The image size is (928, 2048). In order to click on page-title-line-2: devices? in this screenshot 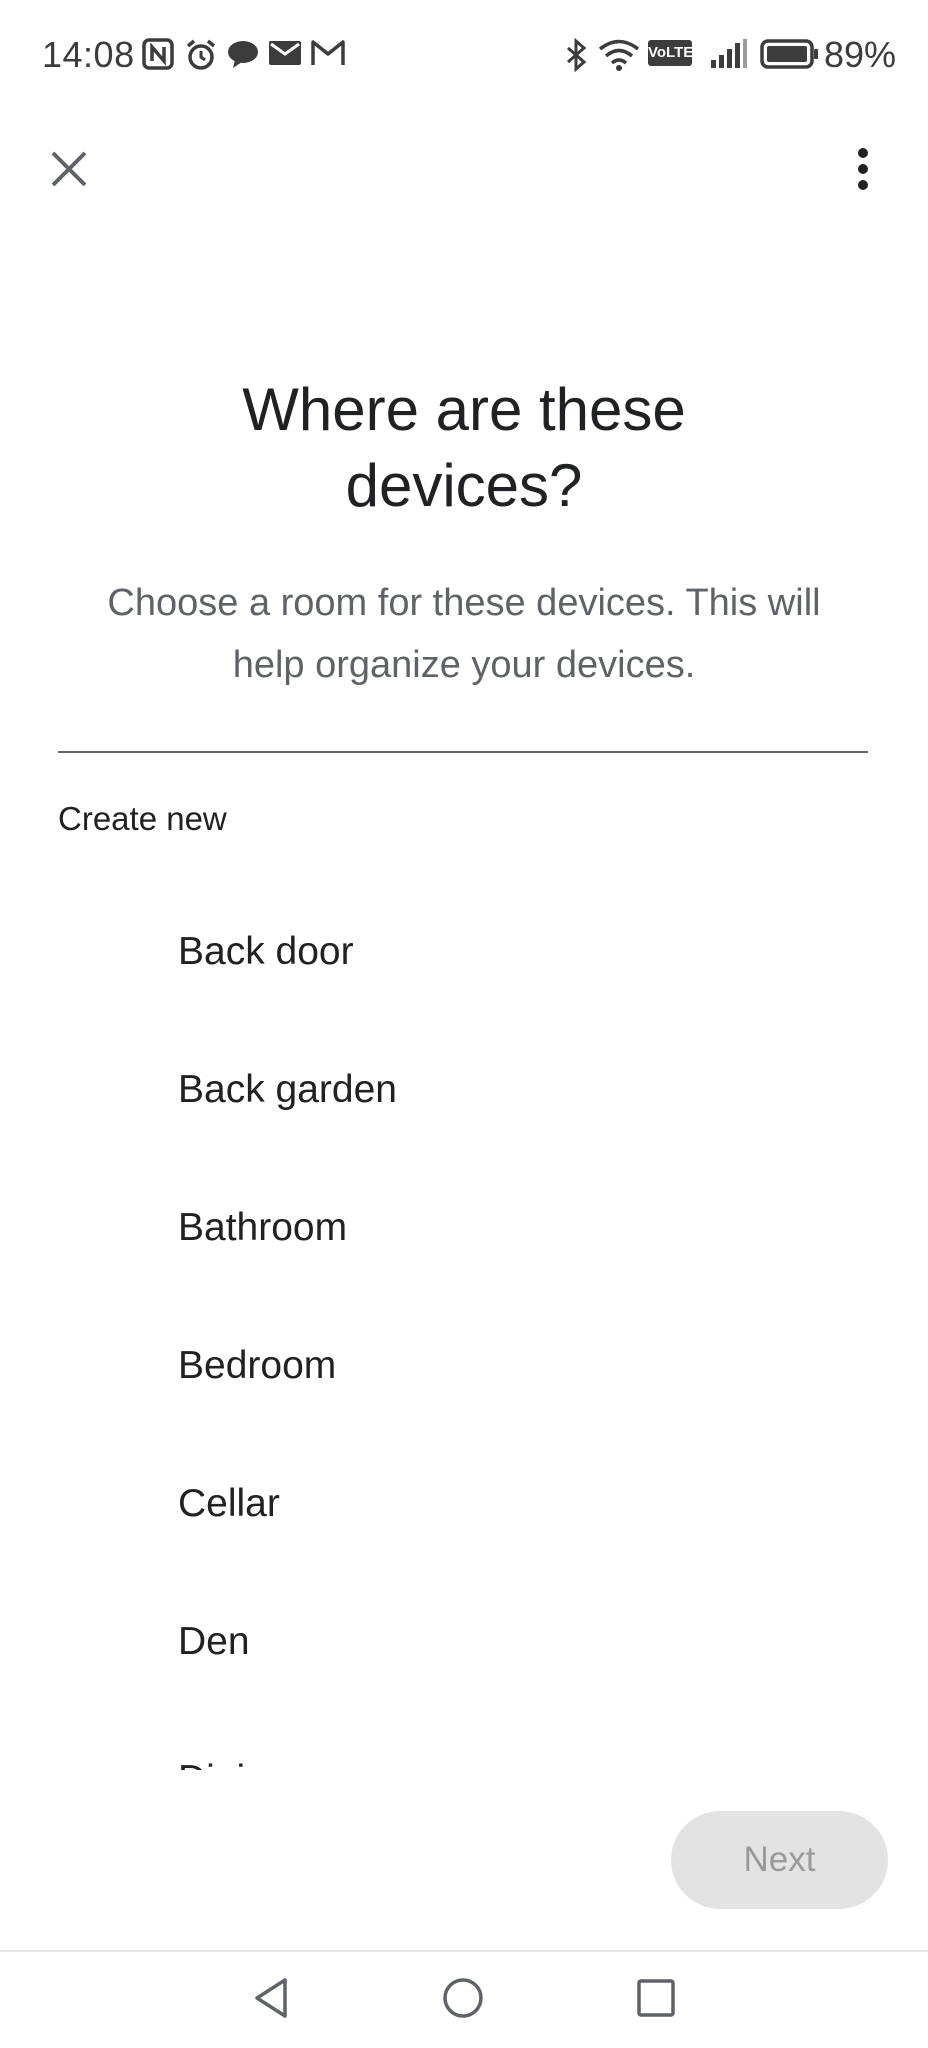, I will do `click(464, 485)`.